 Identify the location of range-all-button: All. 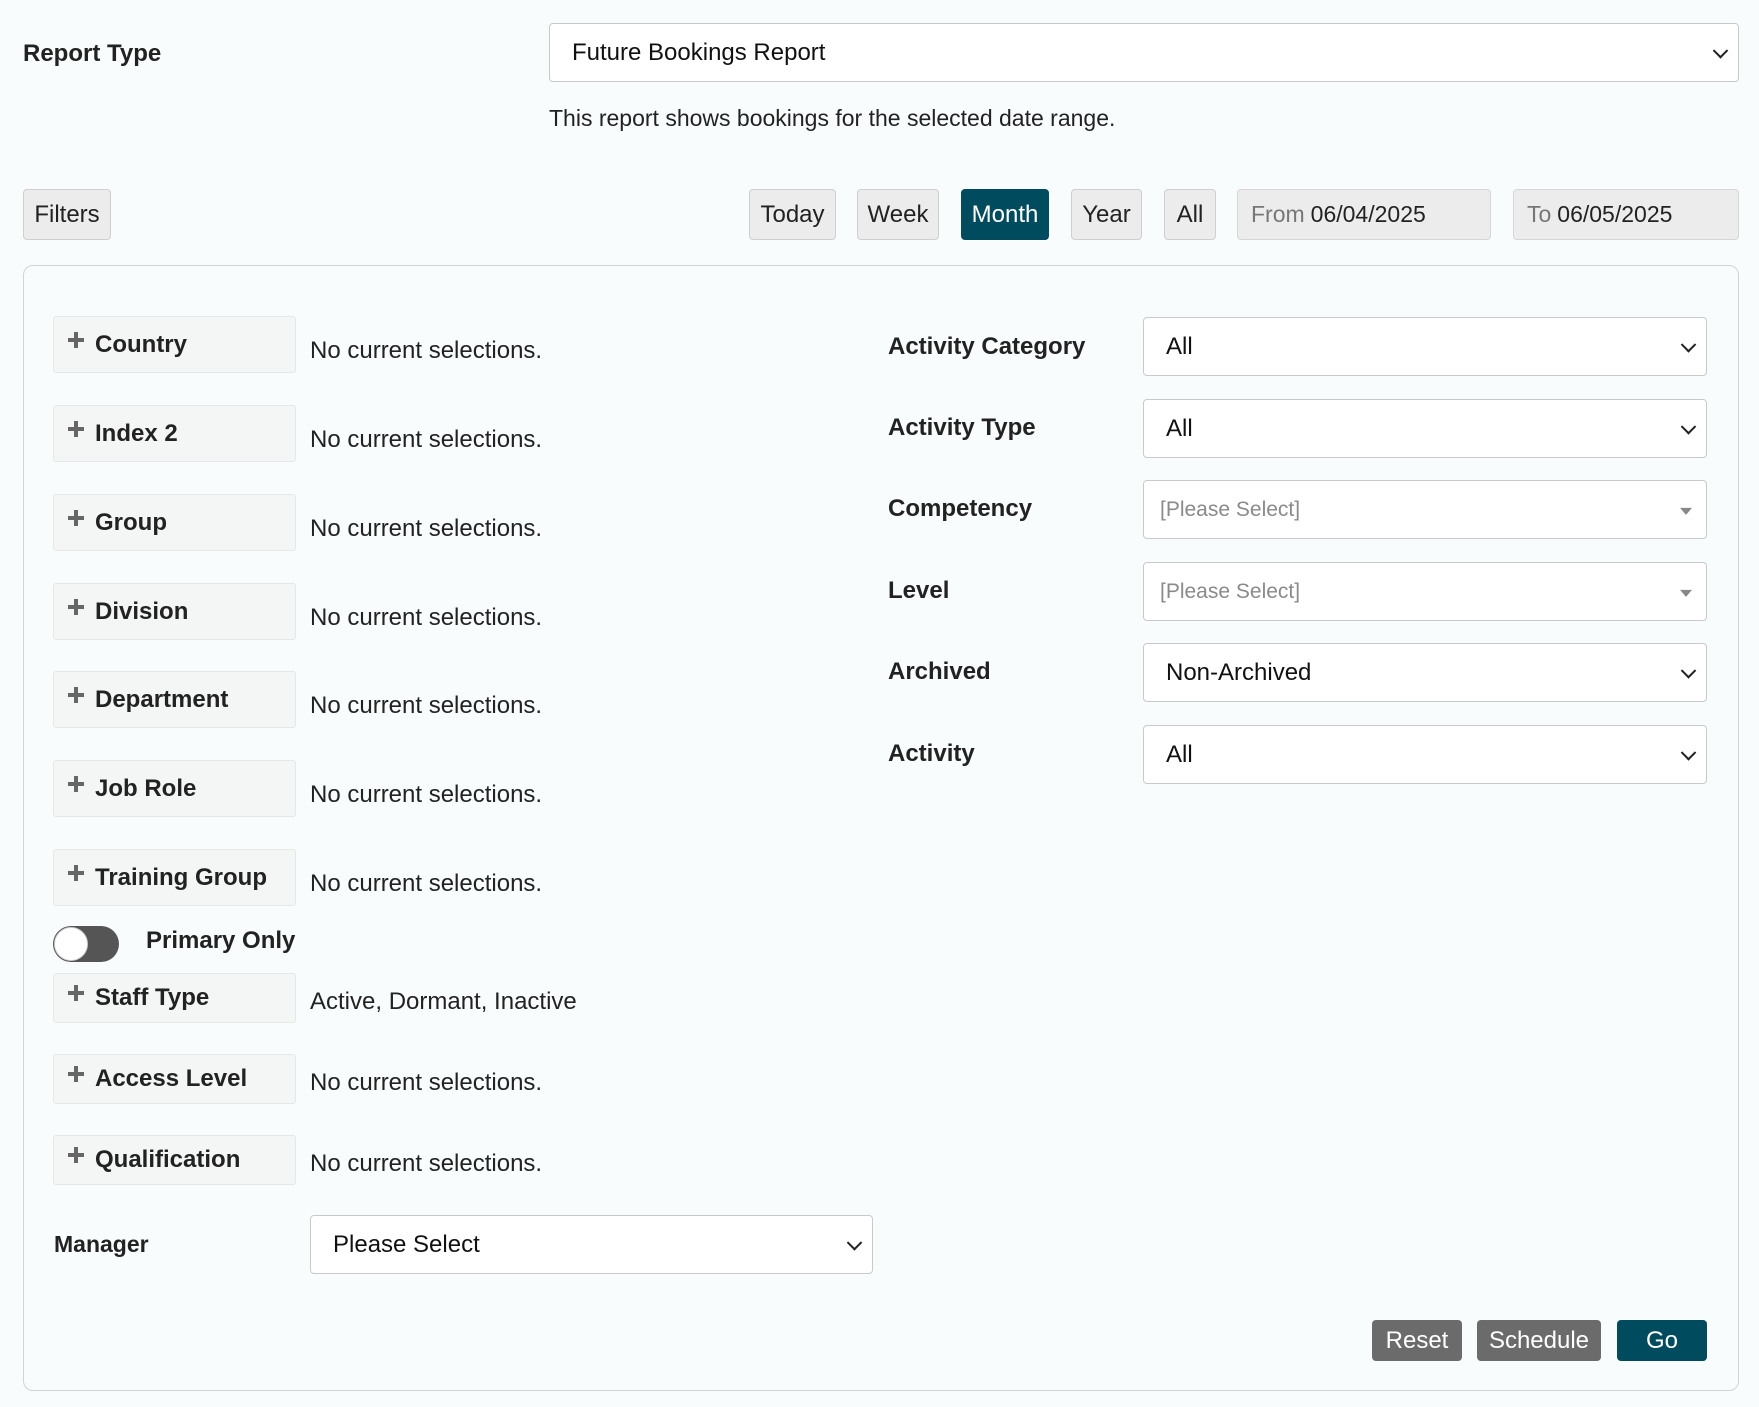
(1190, 214).